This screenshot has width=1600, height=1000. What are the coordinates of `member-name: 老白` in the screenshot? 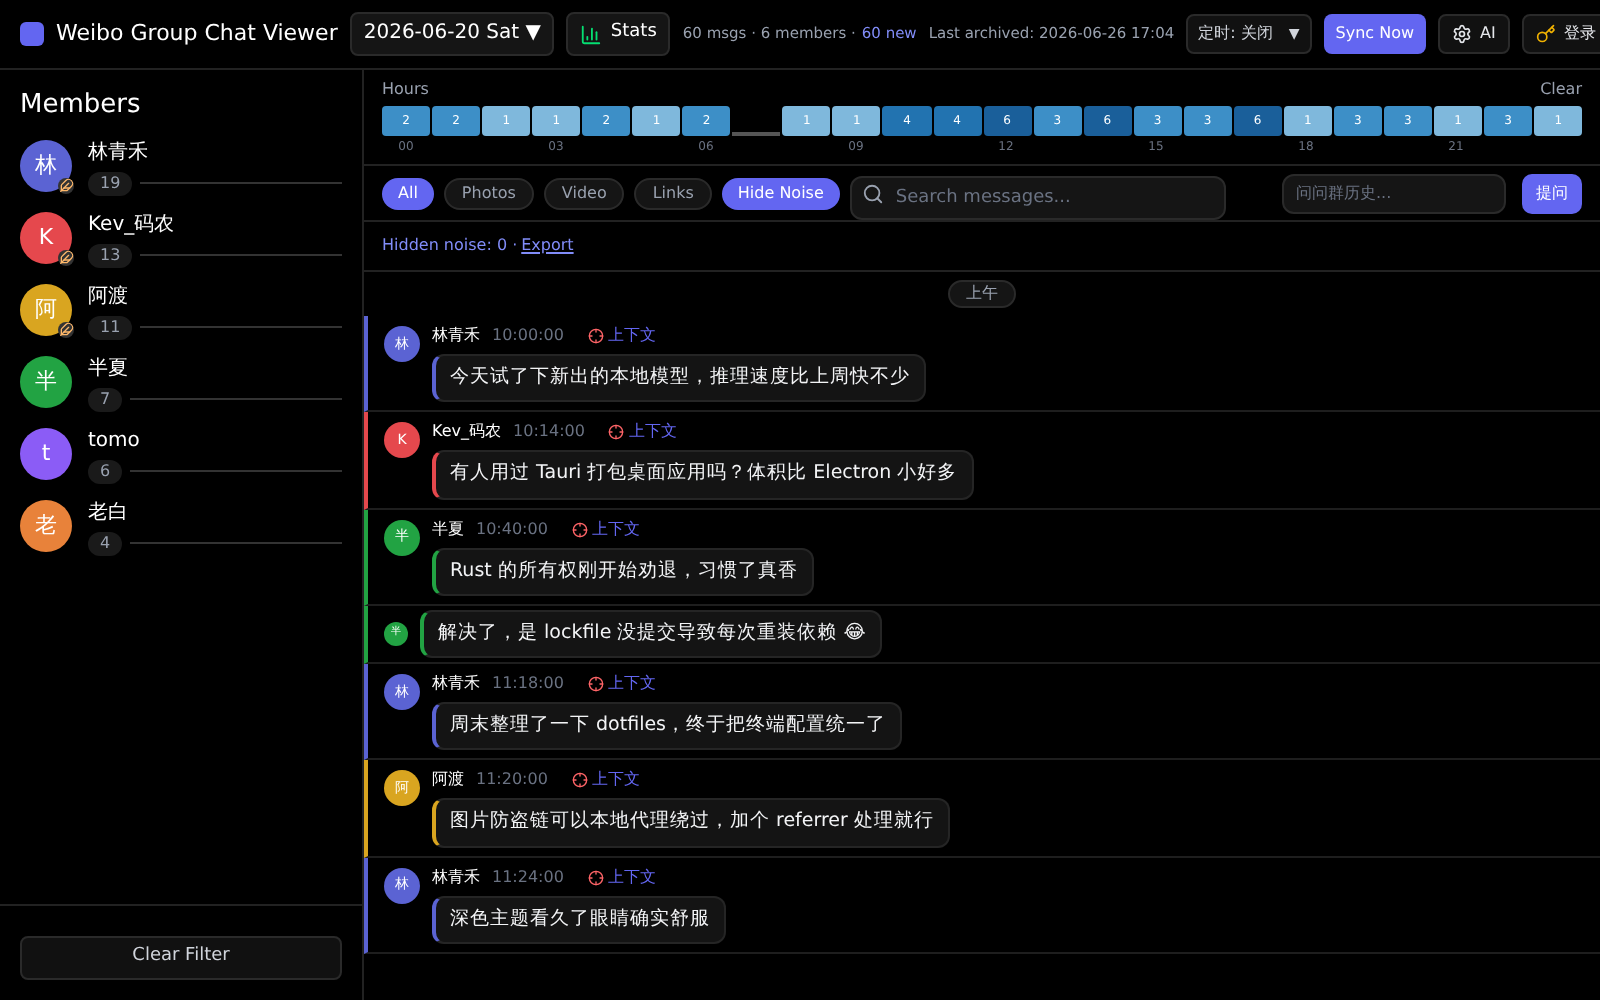 It's located at (109, 513).